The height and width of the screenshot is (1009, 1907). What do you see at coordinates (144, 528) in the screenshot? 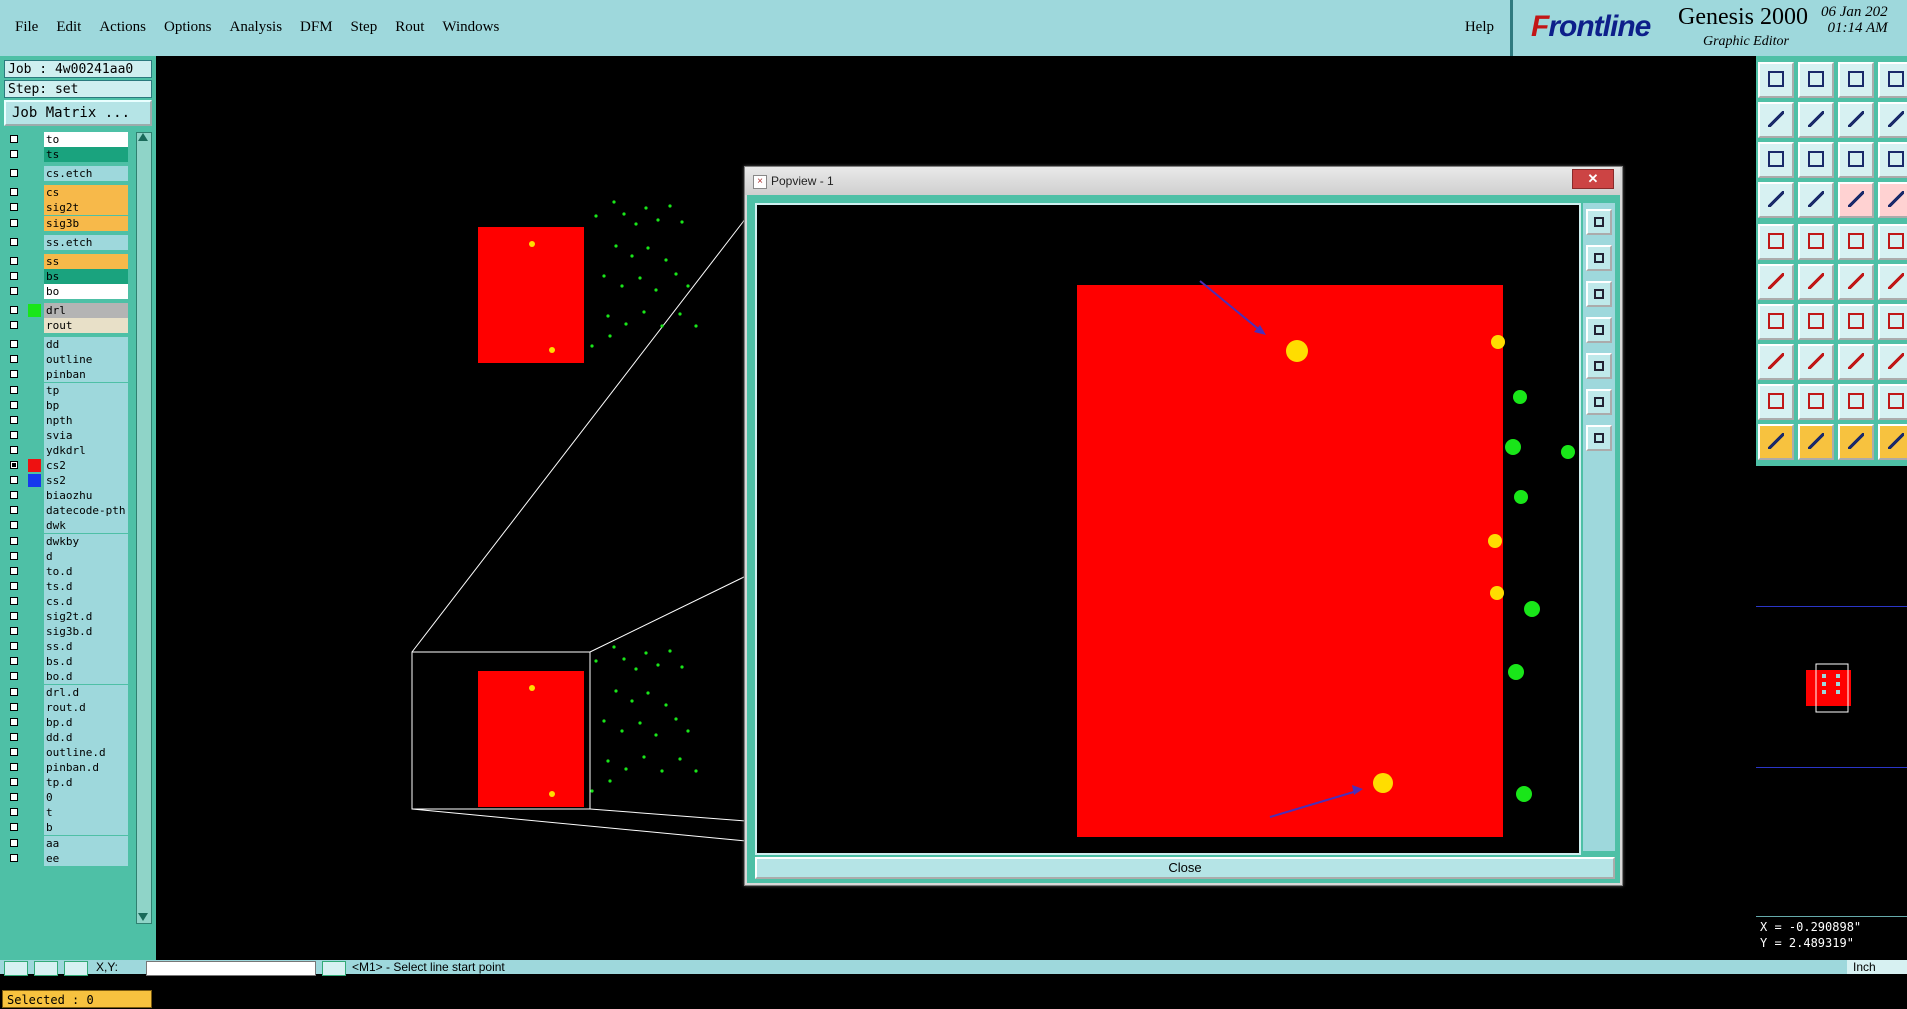
I see `layer-scrollbar` at bounding box center [144, 528].